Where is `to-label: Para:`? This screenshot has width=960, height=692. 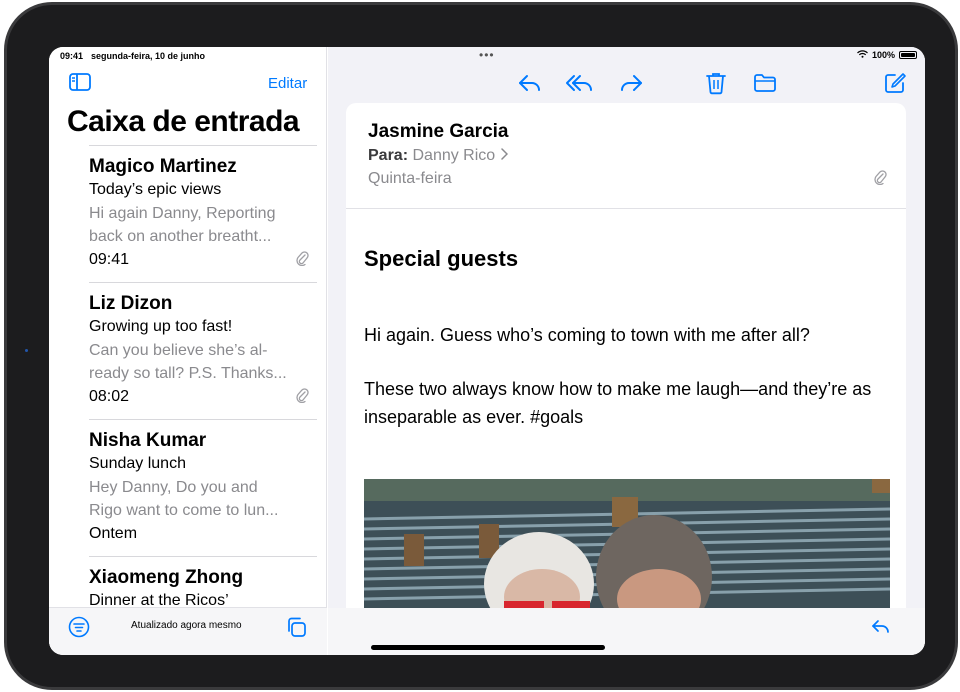
to-label: Para: is located at coordinates (388, 155).